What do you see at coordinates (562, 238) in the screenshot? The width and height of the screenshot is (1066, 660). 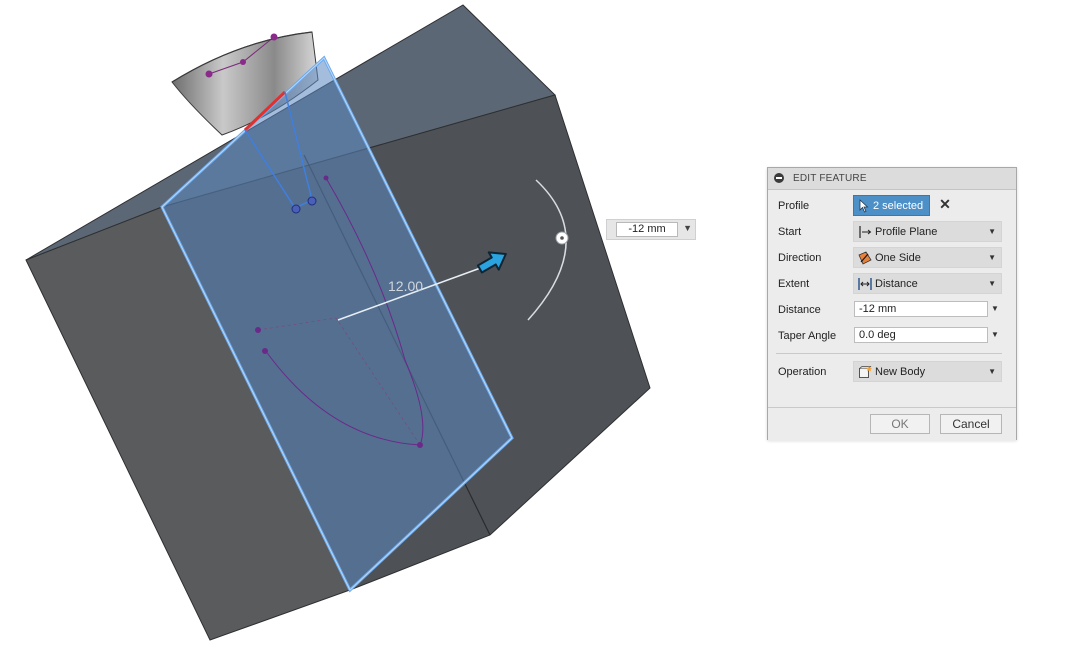 I see `angle-manipulator-handle-dot` at bounding box center [562, 238].